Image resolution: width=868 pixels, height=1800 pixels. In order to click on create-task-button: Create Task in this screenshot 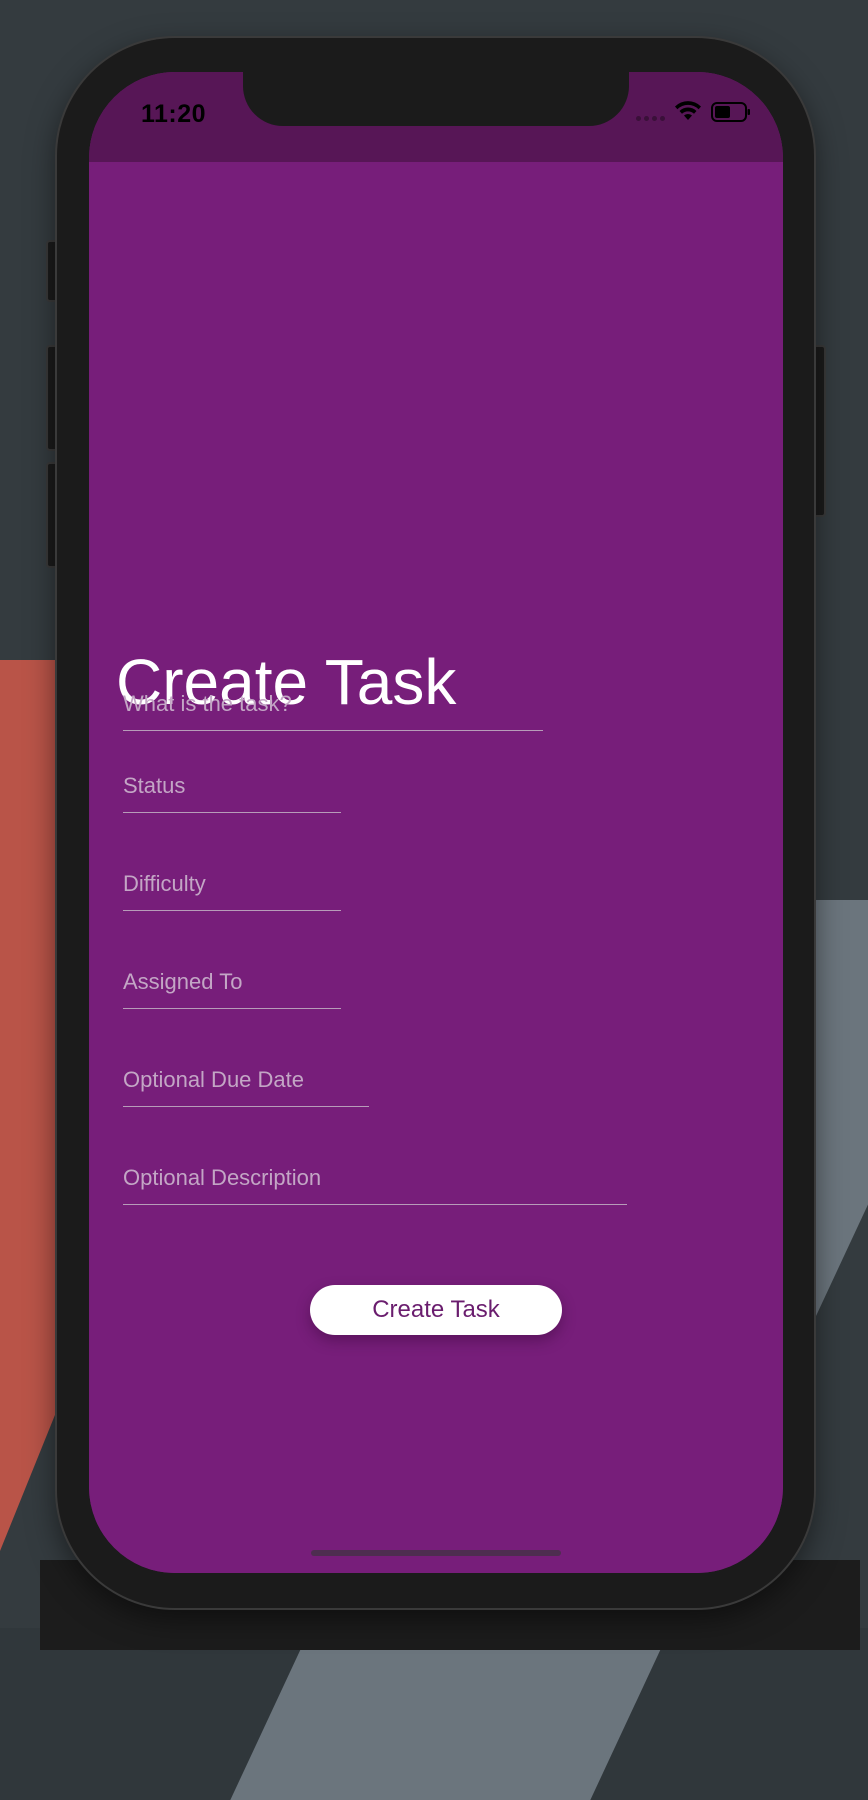, I will do `click(436, 1310)`.